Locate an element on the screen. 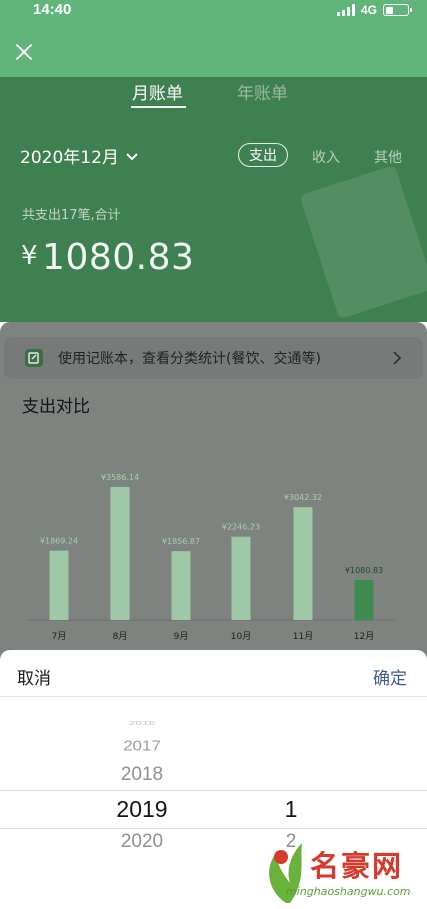 Image resolution: width=427 pixels, height=909 pixels. notebook-banner: 使用记账本，查看分类统计(餐饮、交通等) is located at coordinates (213, 358).